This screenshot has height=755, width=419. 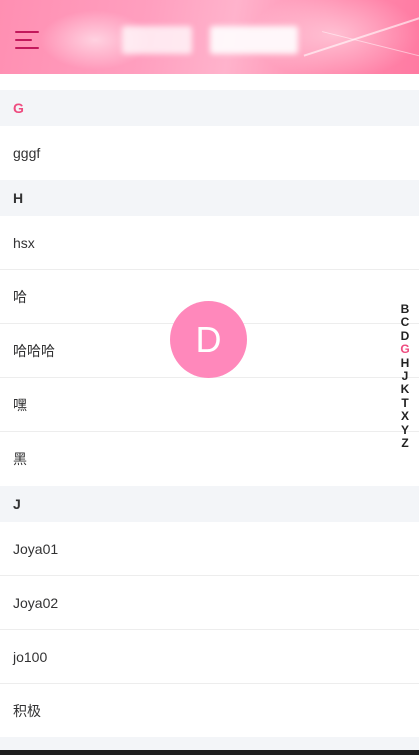 I want to click on index-letter-j: J, so click(x=405, y=376).